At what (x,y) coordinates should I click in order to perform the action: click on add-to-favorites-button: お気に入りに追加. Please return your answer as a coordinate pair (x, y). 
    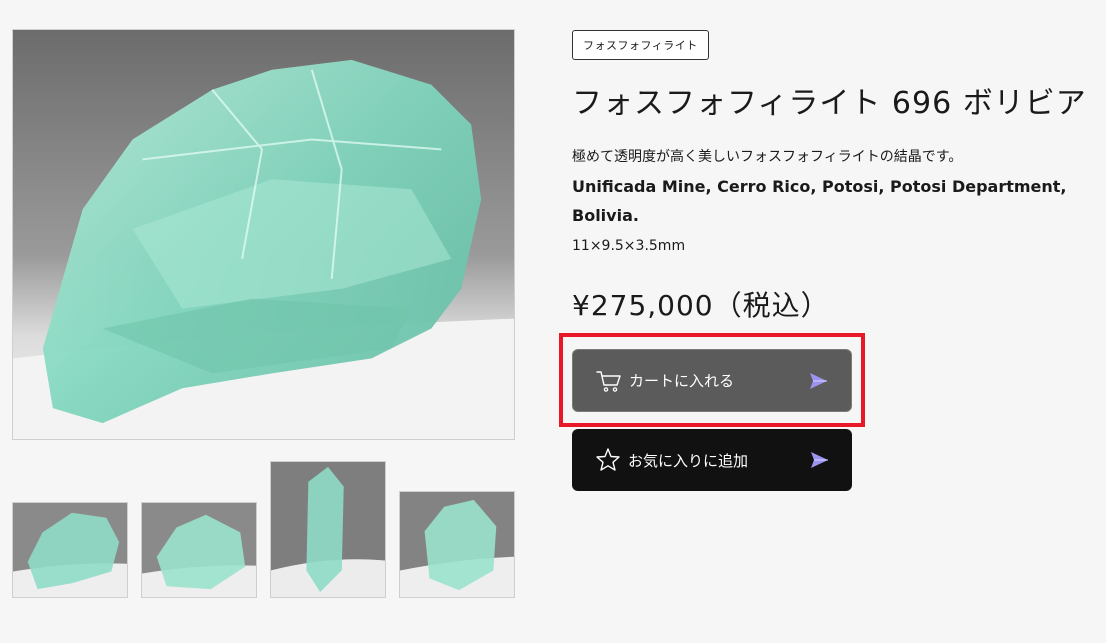
    Looking at the image, I should click on (712, 460).